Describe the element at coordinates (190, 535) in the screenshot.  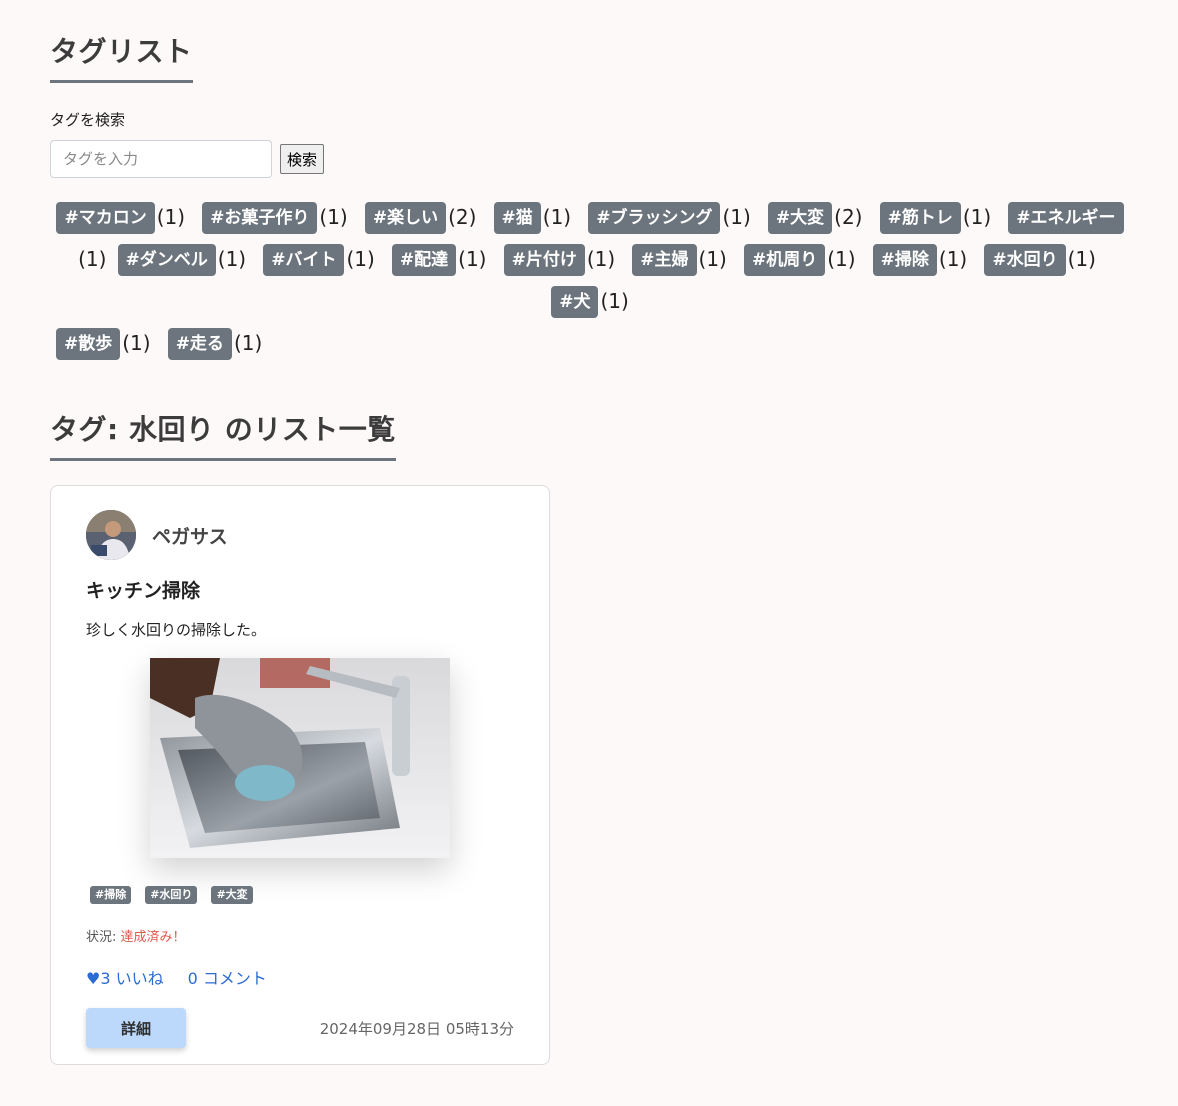
I see `author-name: ペガサス` at that location.